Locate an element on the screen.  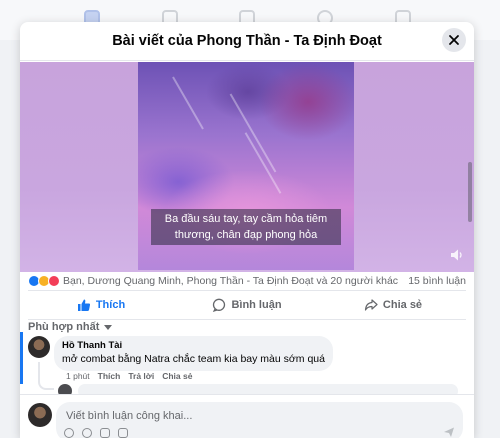
reply-thread-line is located at coordinates (39, 372).